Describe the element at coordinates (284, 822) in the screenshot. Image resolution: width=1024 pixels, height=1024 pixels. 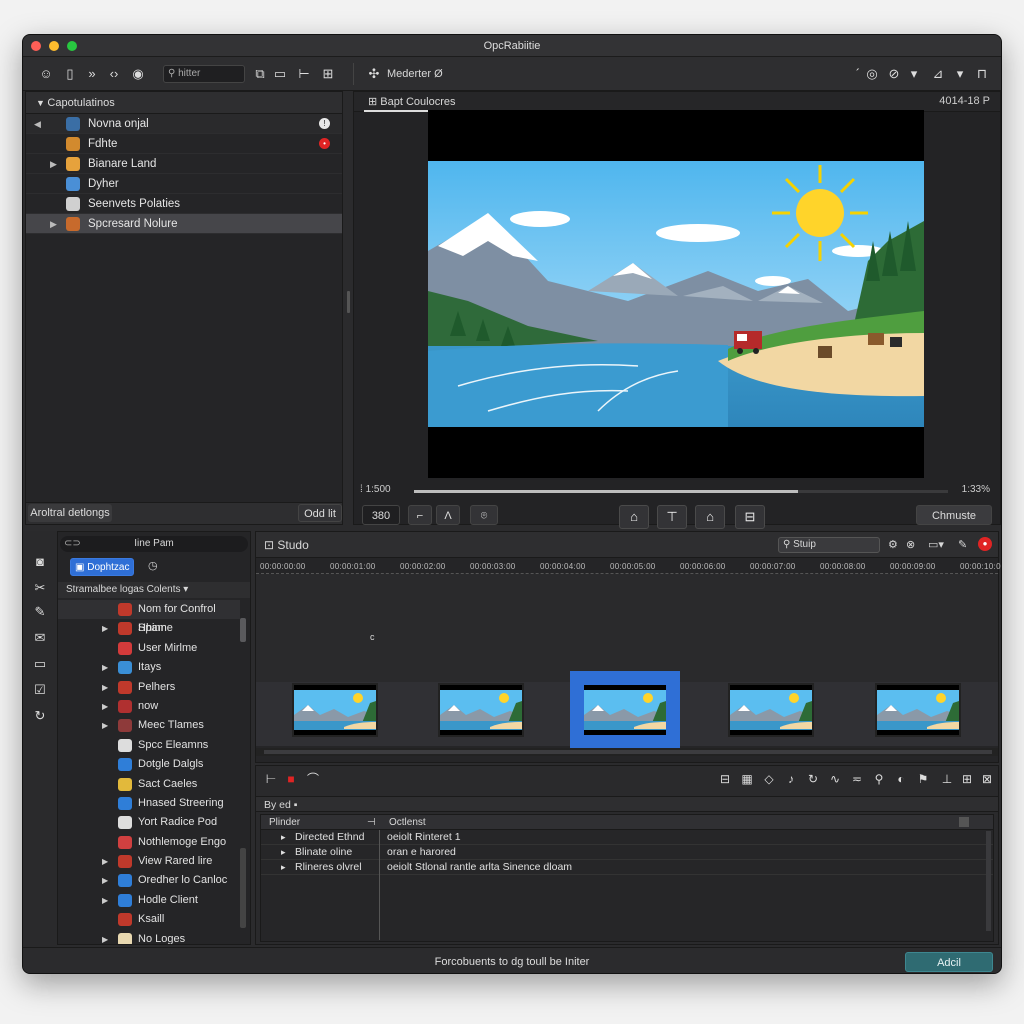
I see `col-left-header: Plinder` at that location.